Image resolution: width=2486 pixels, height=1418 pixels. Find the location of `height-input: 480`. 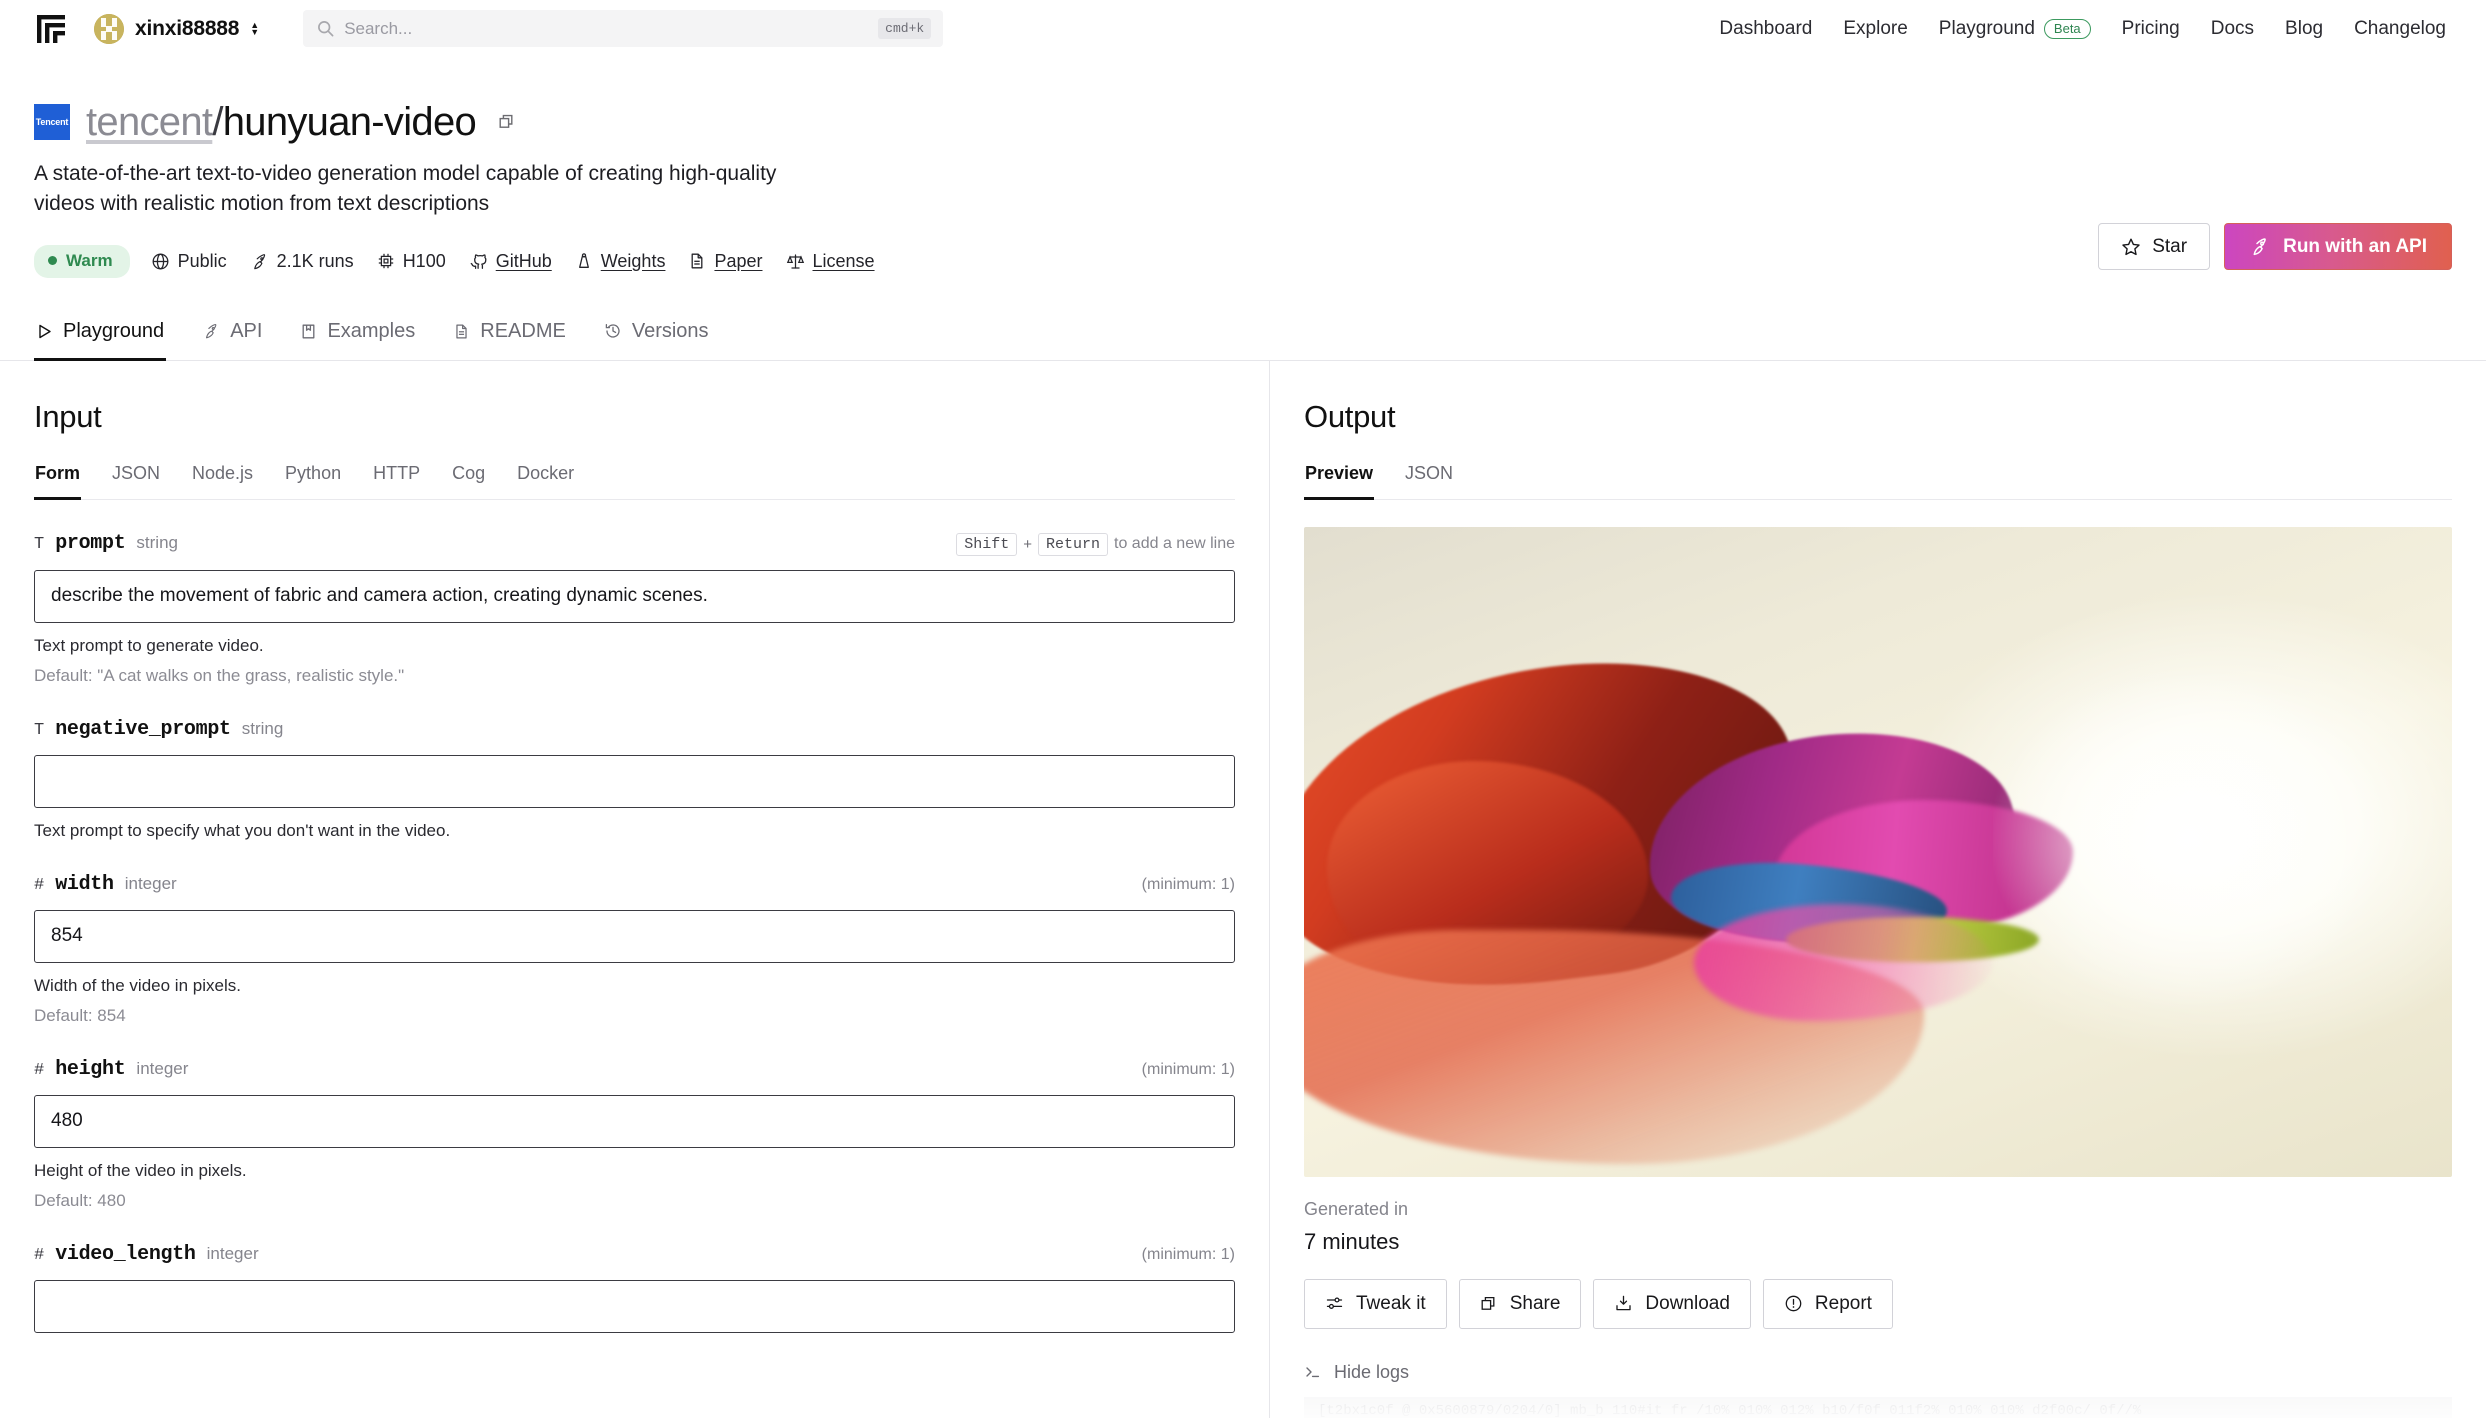

height-input: 480 is located at coordinates (634, 1121).